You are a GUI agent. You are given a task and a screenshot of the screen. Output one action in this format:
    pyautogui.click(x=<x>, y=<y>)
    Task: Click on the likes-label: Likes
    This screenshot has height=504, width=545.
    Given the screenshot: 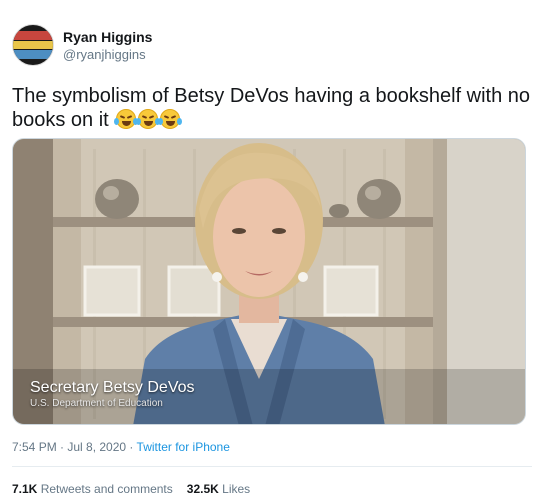 What is the action you would take?
    pyautogui.click(x=236, y=489)
    